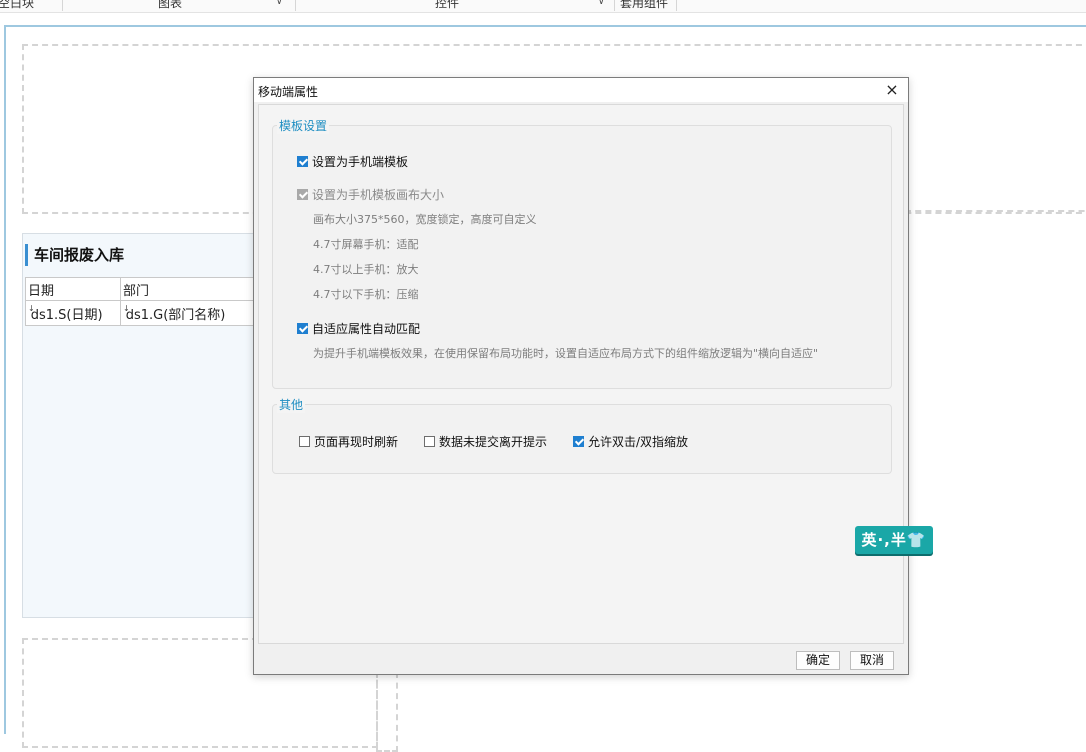 The width and height of the screenshot is (1086, 752). I want to click on other-settings-group: 其他 页面再现时刷新 数据未提交离开提示 允许双击/双指缩放, so click(582, 435).